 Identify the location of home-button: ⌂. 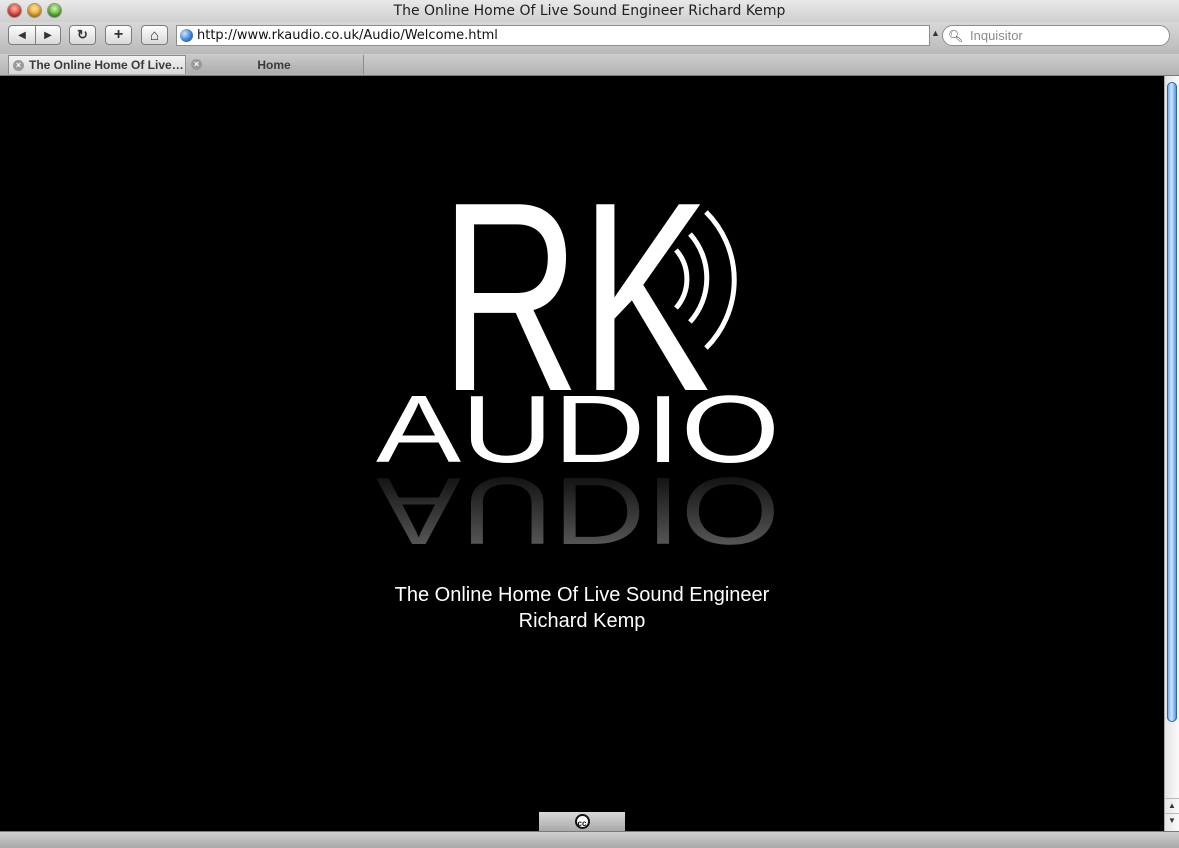
(154, 35).